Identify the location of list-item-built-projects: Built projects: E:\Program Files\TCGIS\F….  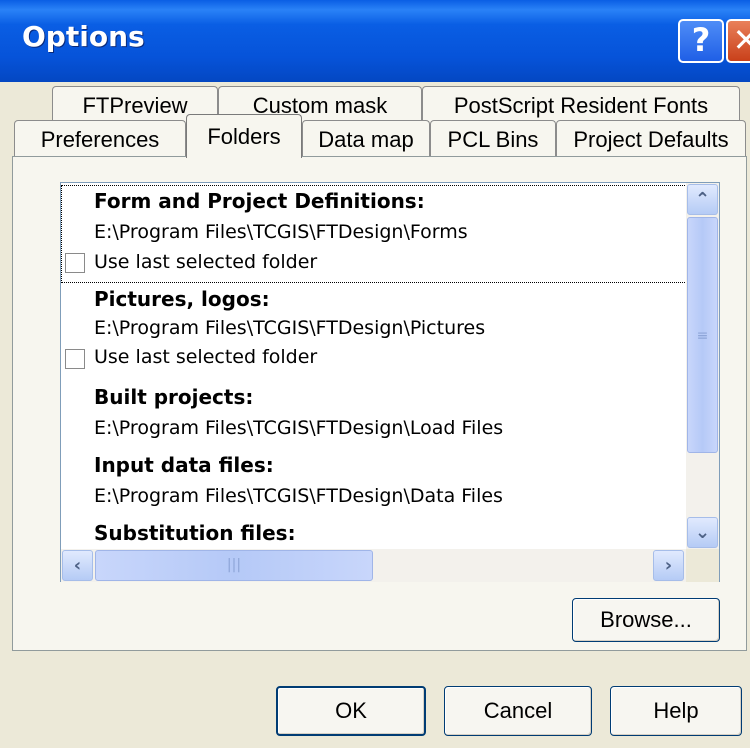
(374, 415).